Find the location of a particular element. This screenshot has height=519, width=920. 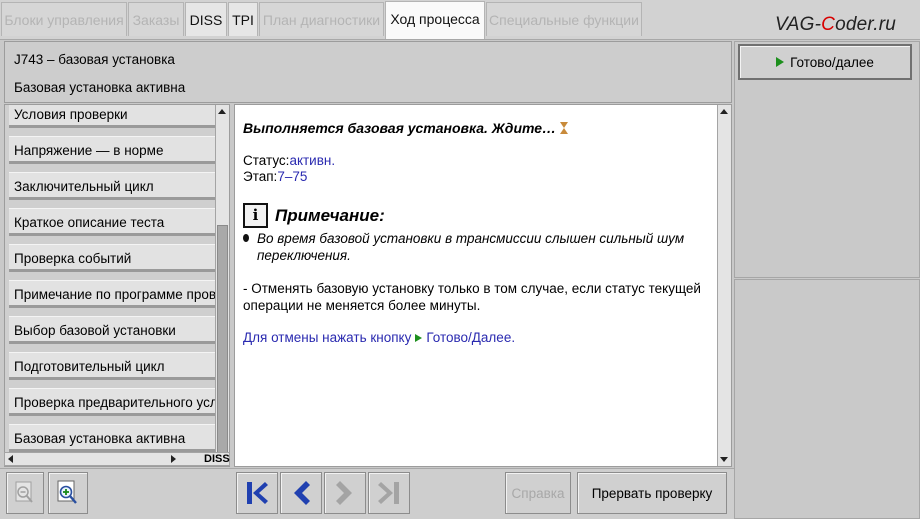

scroll-left-icon is located at coordinates (10, 459).